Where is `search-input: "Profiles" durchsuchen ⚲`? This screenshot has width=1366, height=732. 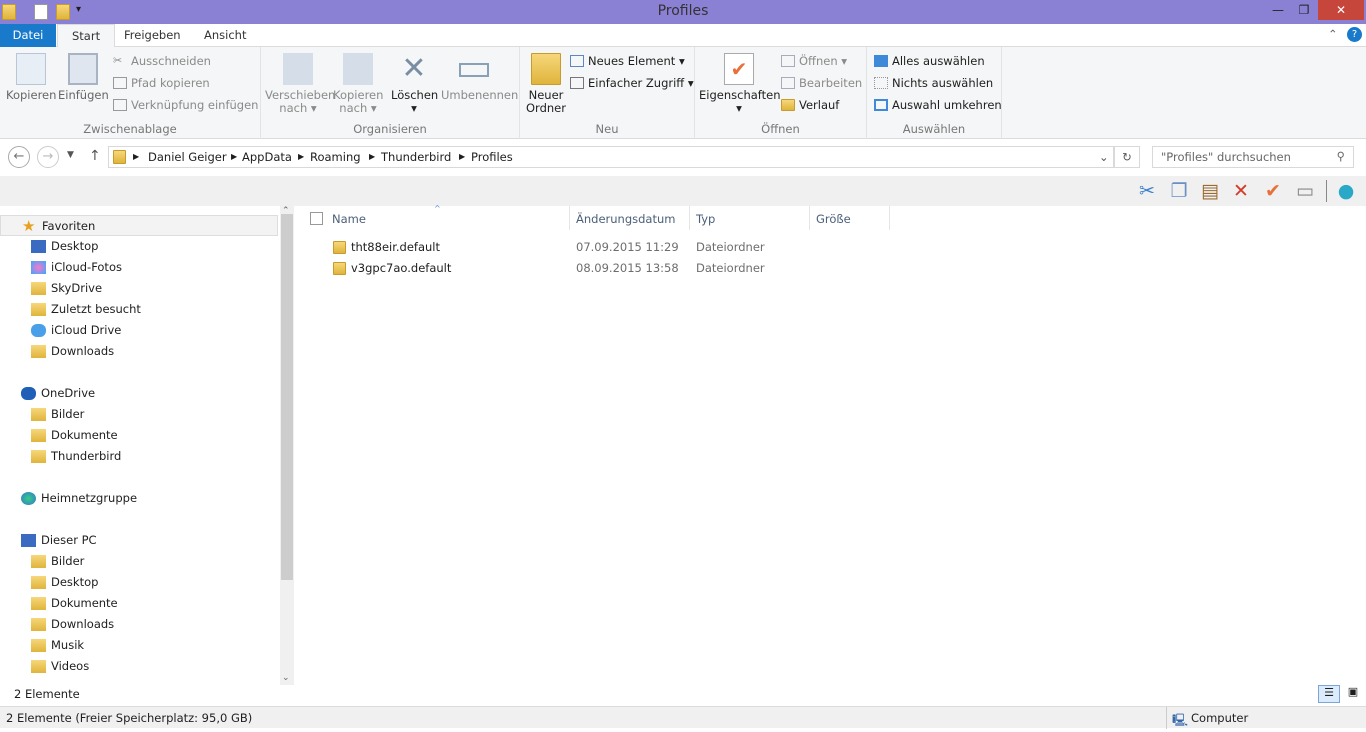 search-input: "Profiles" durchsuchen ⚲ is located at coordinates (1253, 157).